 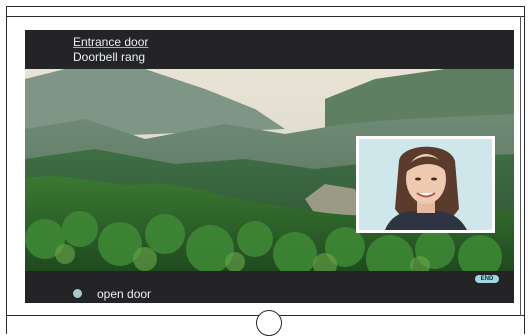 What do you see at coordinates (124, 294) in the screenshot?
I see `open-door-button: open door` at bounding box center [124, 294].